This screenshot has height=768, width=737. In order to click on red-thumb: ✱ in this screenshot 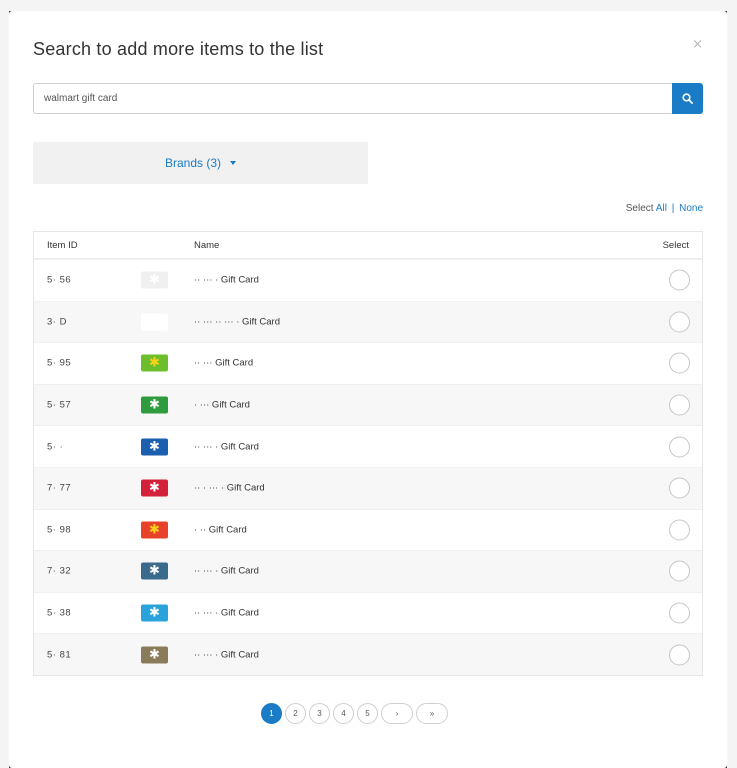, I will do `click(154, 488)`.